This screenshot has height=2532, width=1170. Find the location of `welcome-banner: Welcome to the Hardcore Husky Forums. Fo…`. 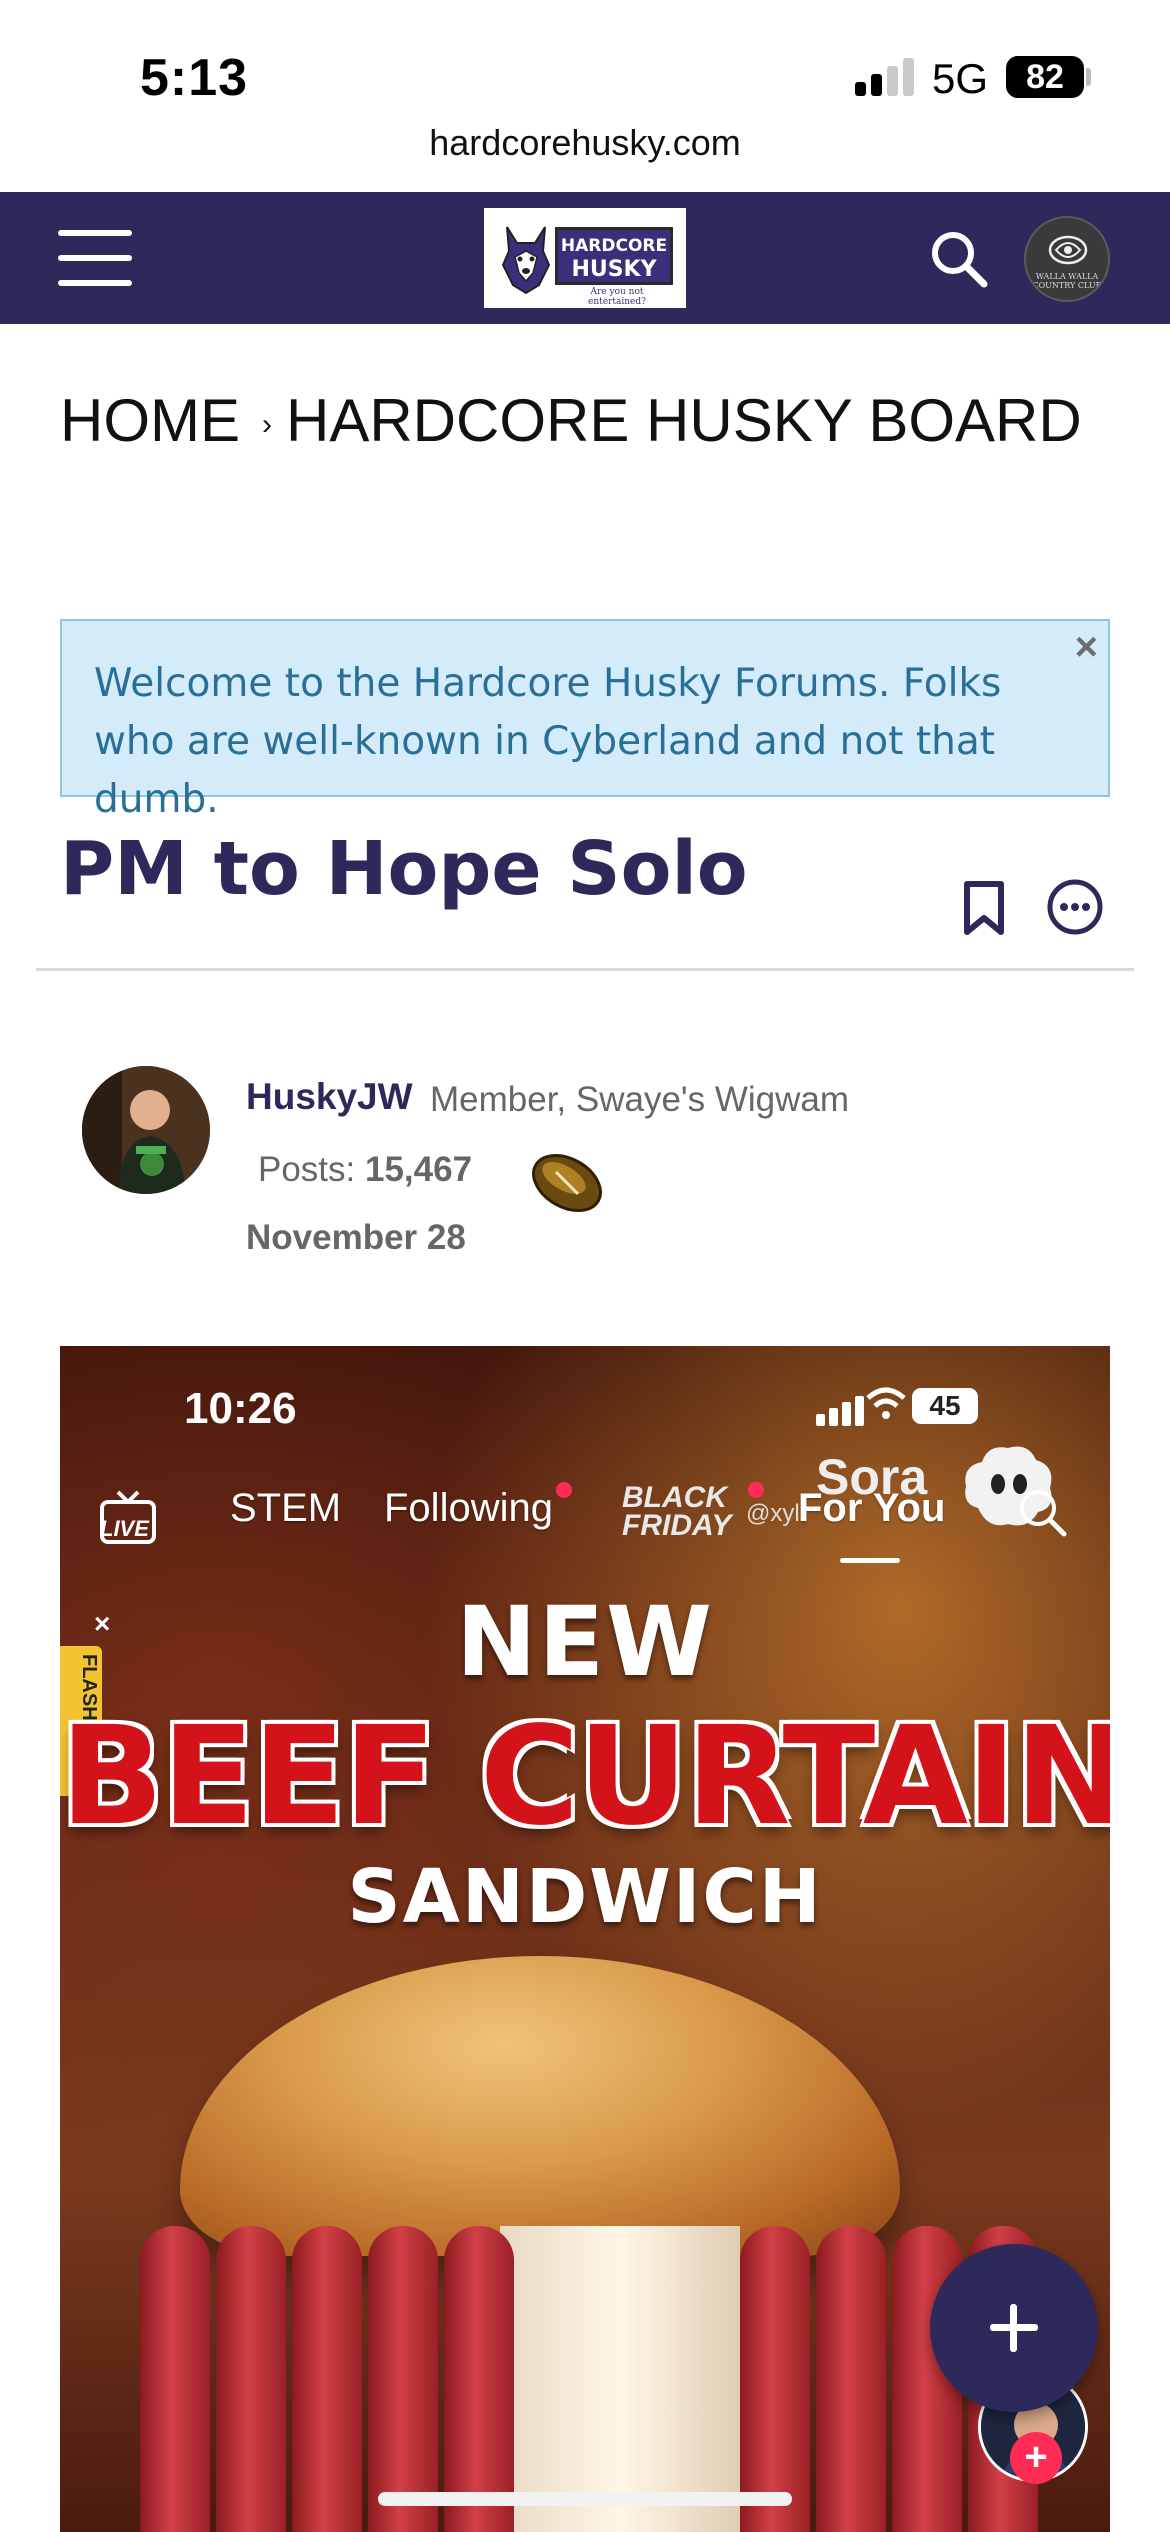

welcome-banner: Welcome to the Hardcore Husky Forums. Fo… is located at coordinates (585, 720).